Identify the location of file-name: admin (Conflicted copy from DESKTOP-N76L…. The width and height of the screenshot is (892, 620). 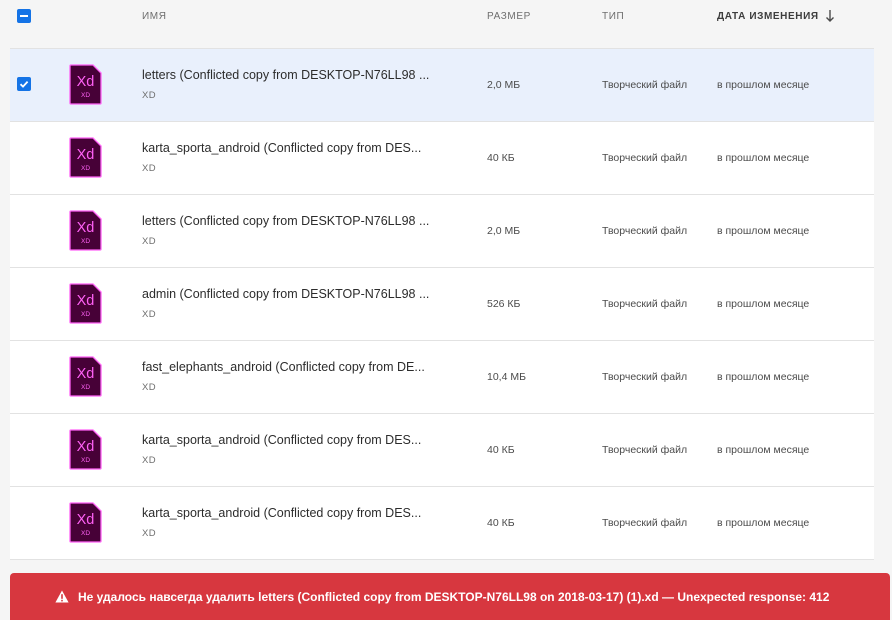
(292, 294).